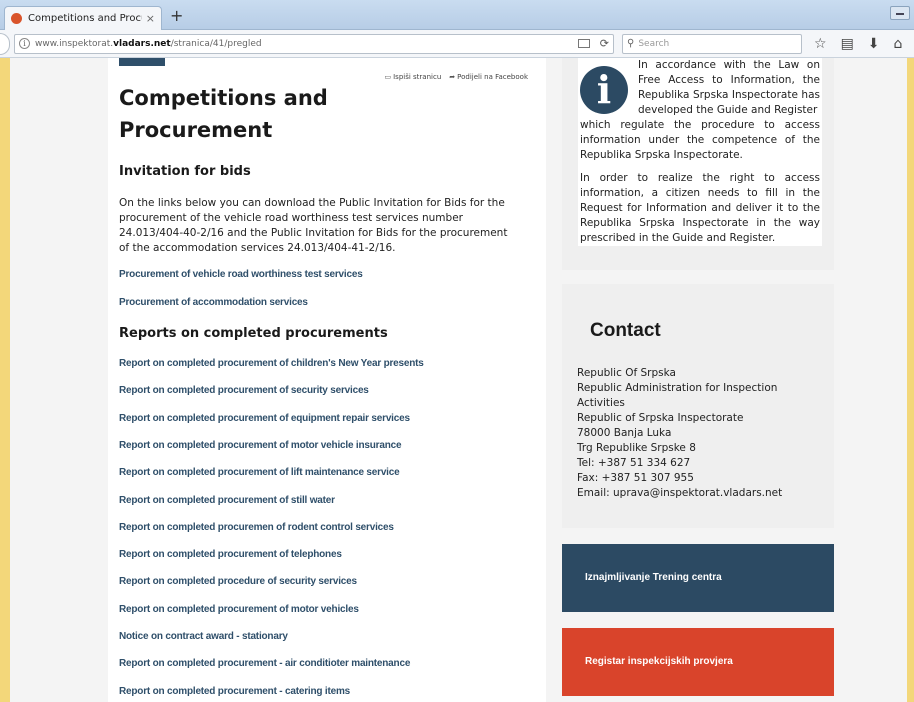  Describe the element at coordinates (417, 77) in the screenshot. I see `print-page-label: Ispiši stranicu` at that location.